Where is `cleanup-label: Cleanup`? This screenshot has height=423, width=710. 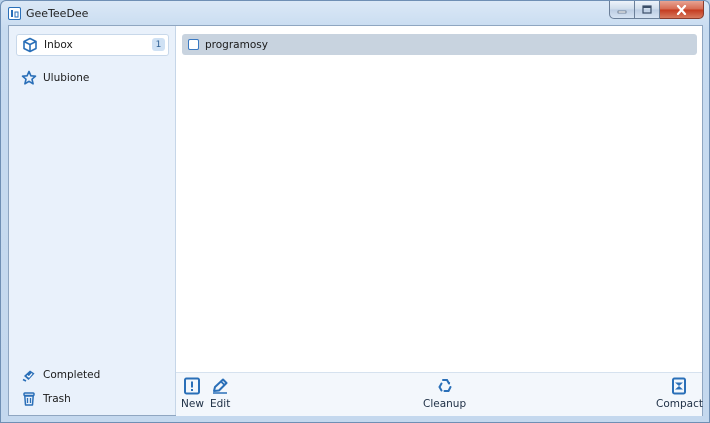
cleanup-label: Cleanup is located at coordinates (445, 404).